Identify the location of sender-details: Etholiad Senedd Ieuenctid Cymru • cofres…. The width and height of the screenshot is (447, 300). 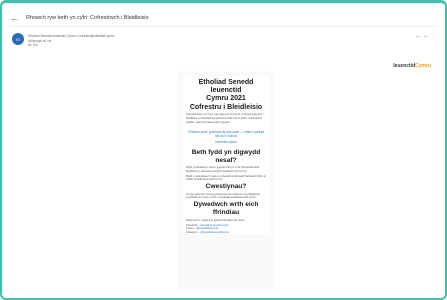
(71, 41).